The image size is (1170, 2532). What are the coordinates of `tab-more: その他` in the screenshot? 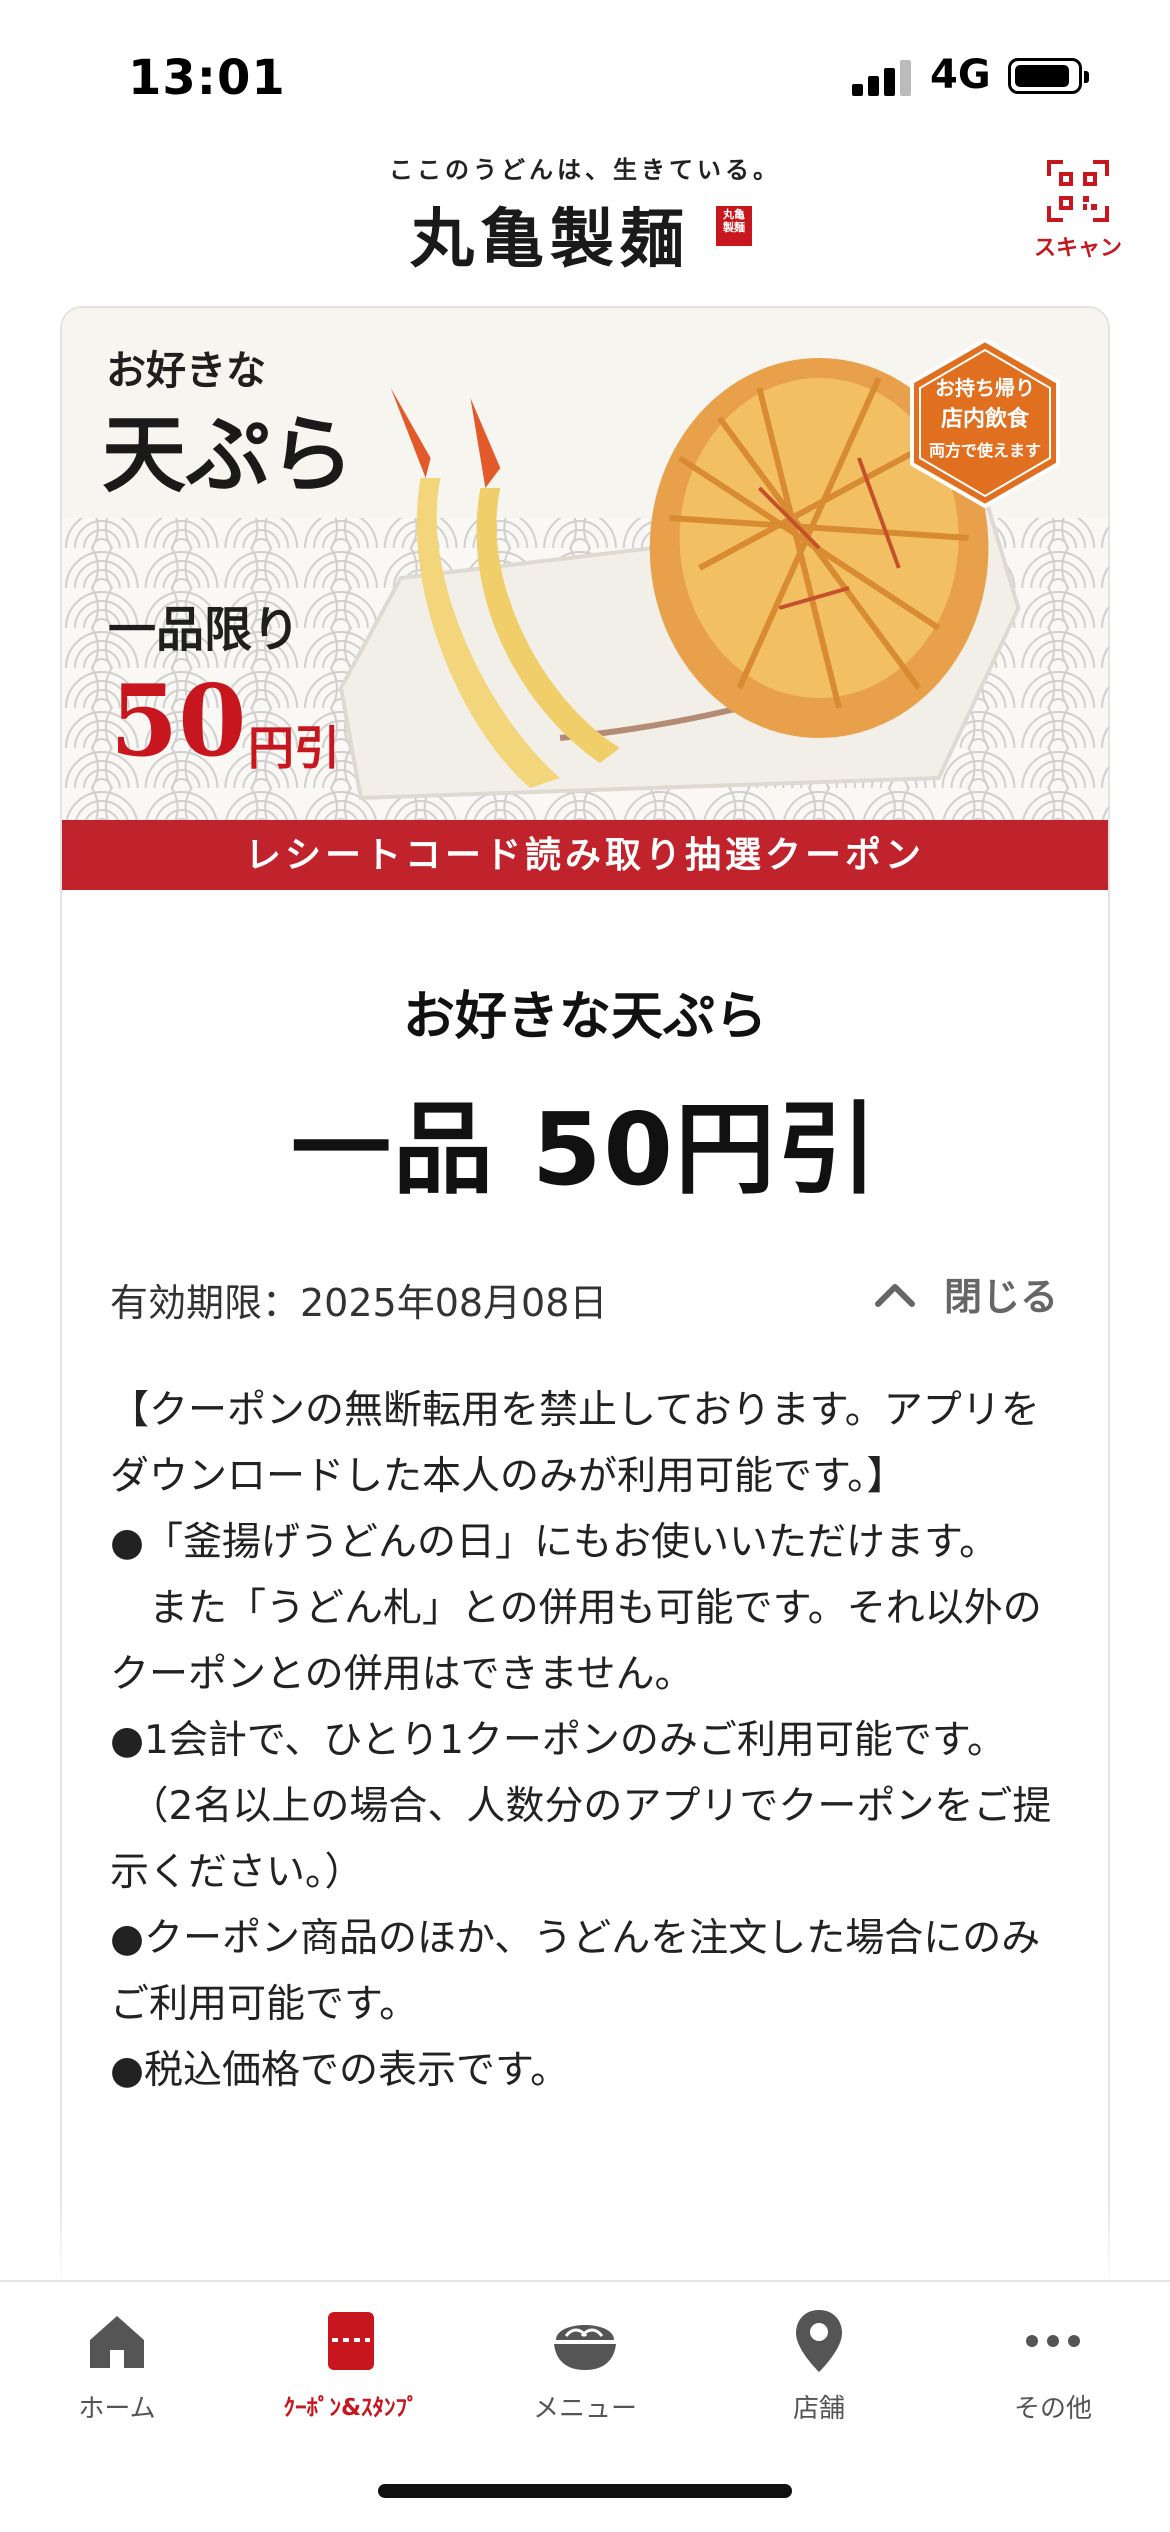 It's located at (1053, 2381).